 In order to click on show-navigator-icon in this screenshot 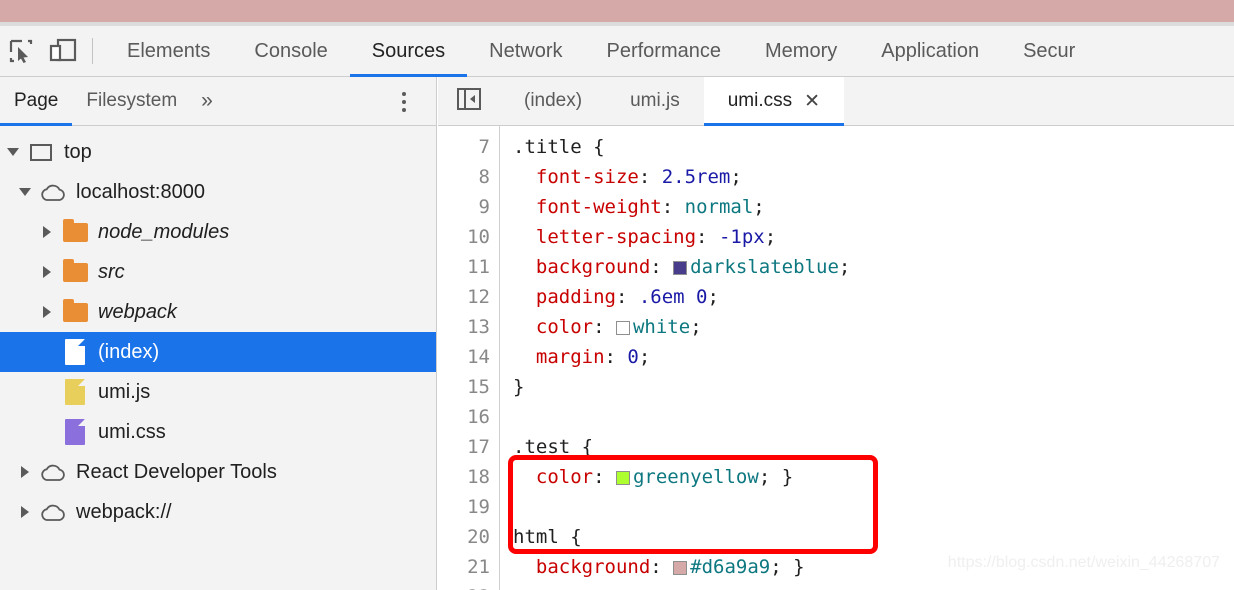, I will do `click(469, 101)`.